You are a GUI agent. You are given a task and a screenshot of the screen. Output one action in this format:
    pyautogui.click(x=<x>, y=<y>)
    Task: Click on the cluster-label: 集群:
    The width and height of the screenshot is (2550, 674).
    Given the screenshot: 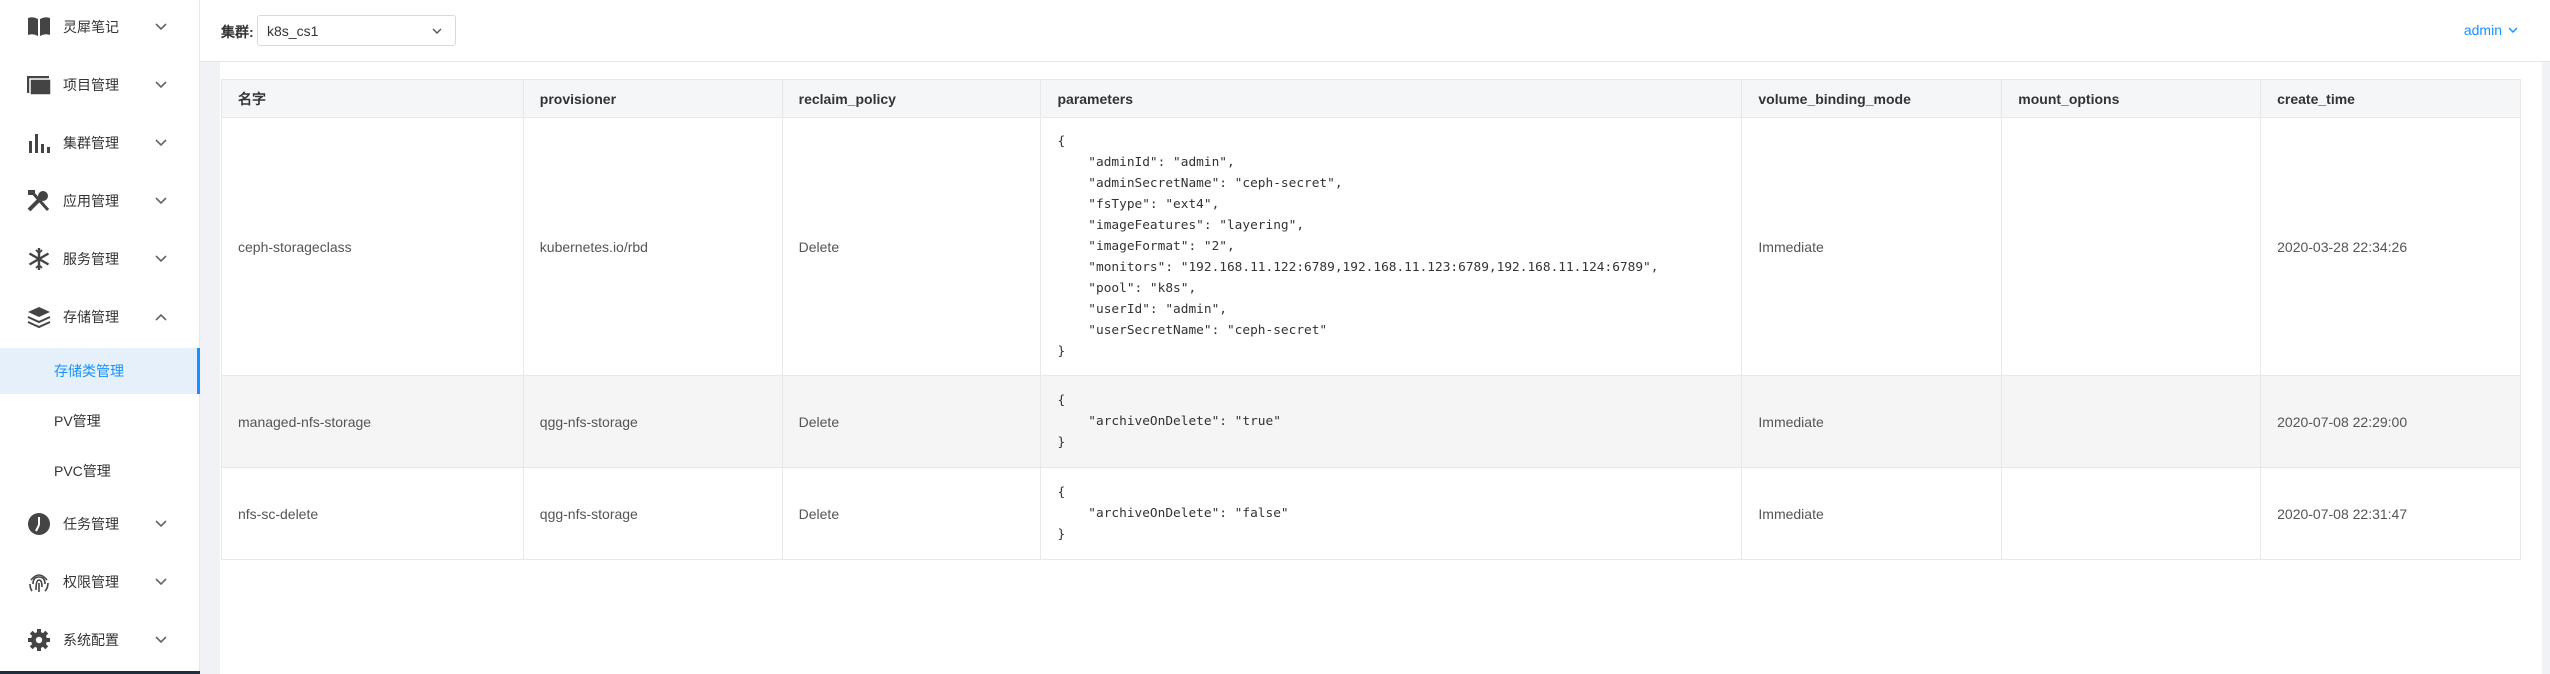 What is the action you would take?
    pyautogui.click(x=237, y=32)
    